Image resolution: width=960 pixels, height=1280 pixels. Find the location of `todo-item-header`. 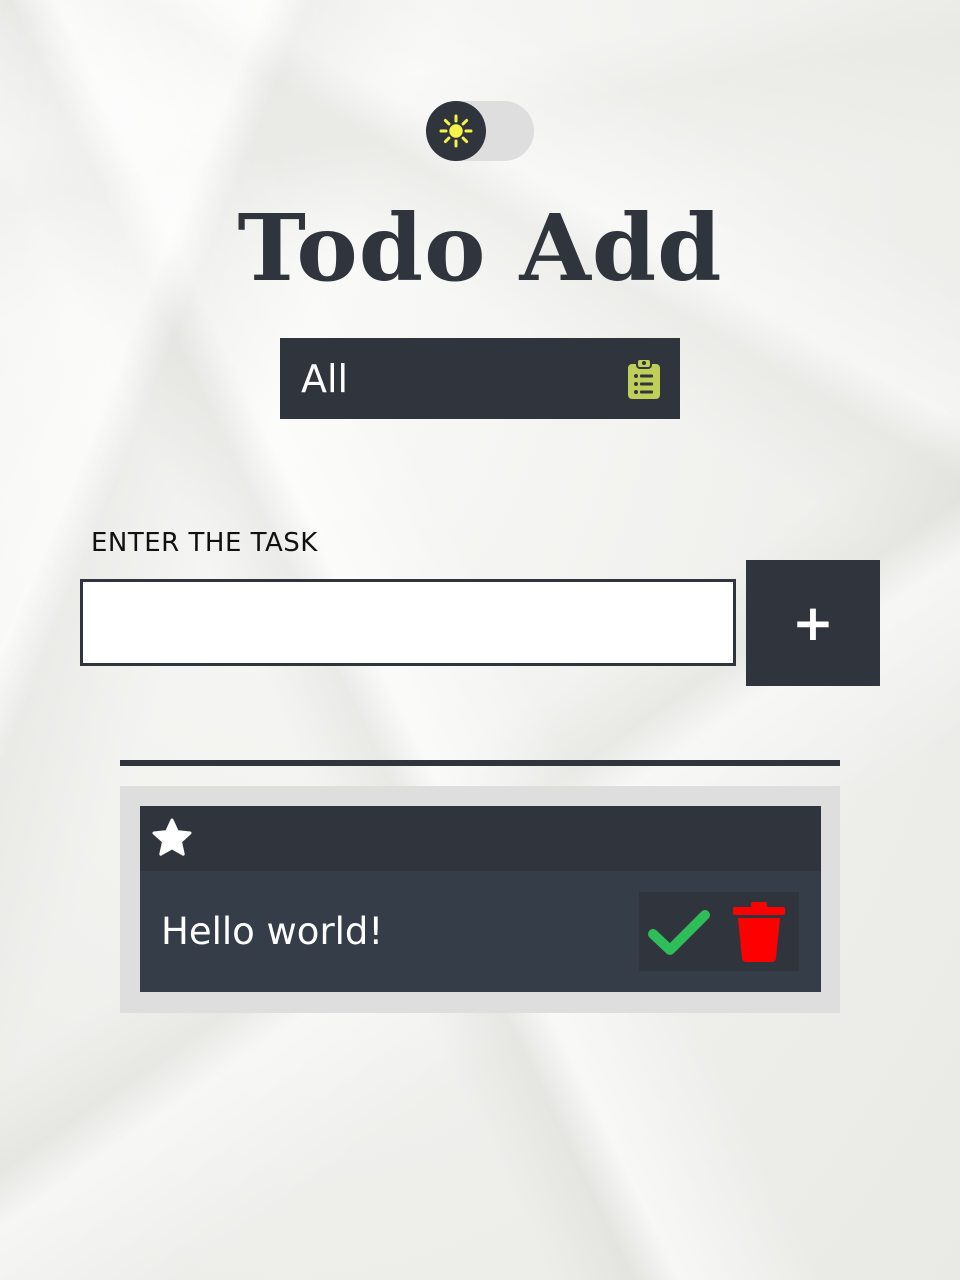

todo-item-header is located at coordinates (480, 838).